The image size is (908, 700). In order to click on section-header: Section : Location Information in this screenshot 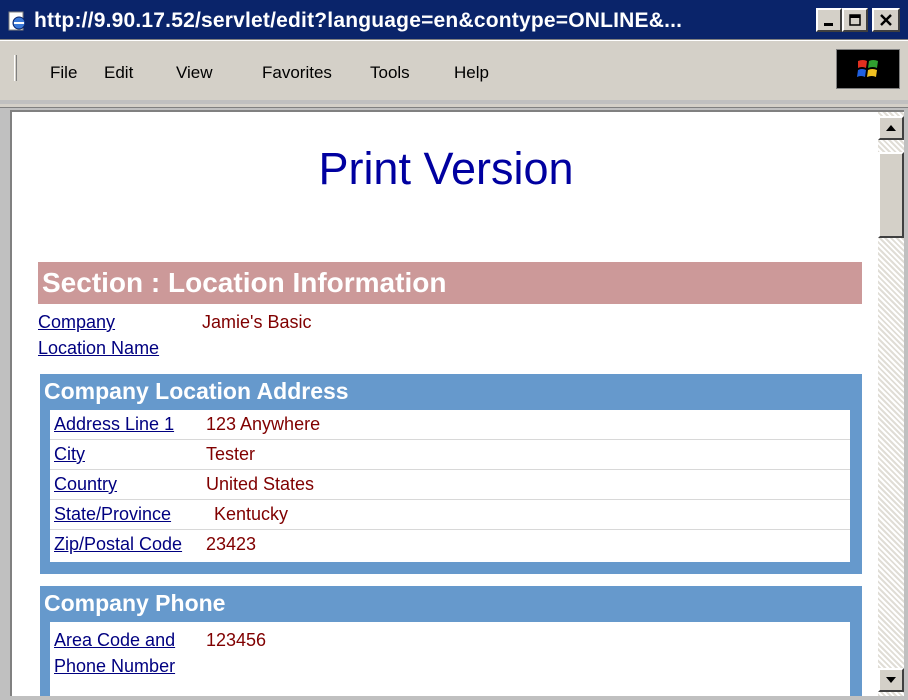, I will do `click(450, 283)`.